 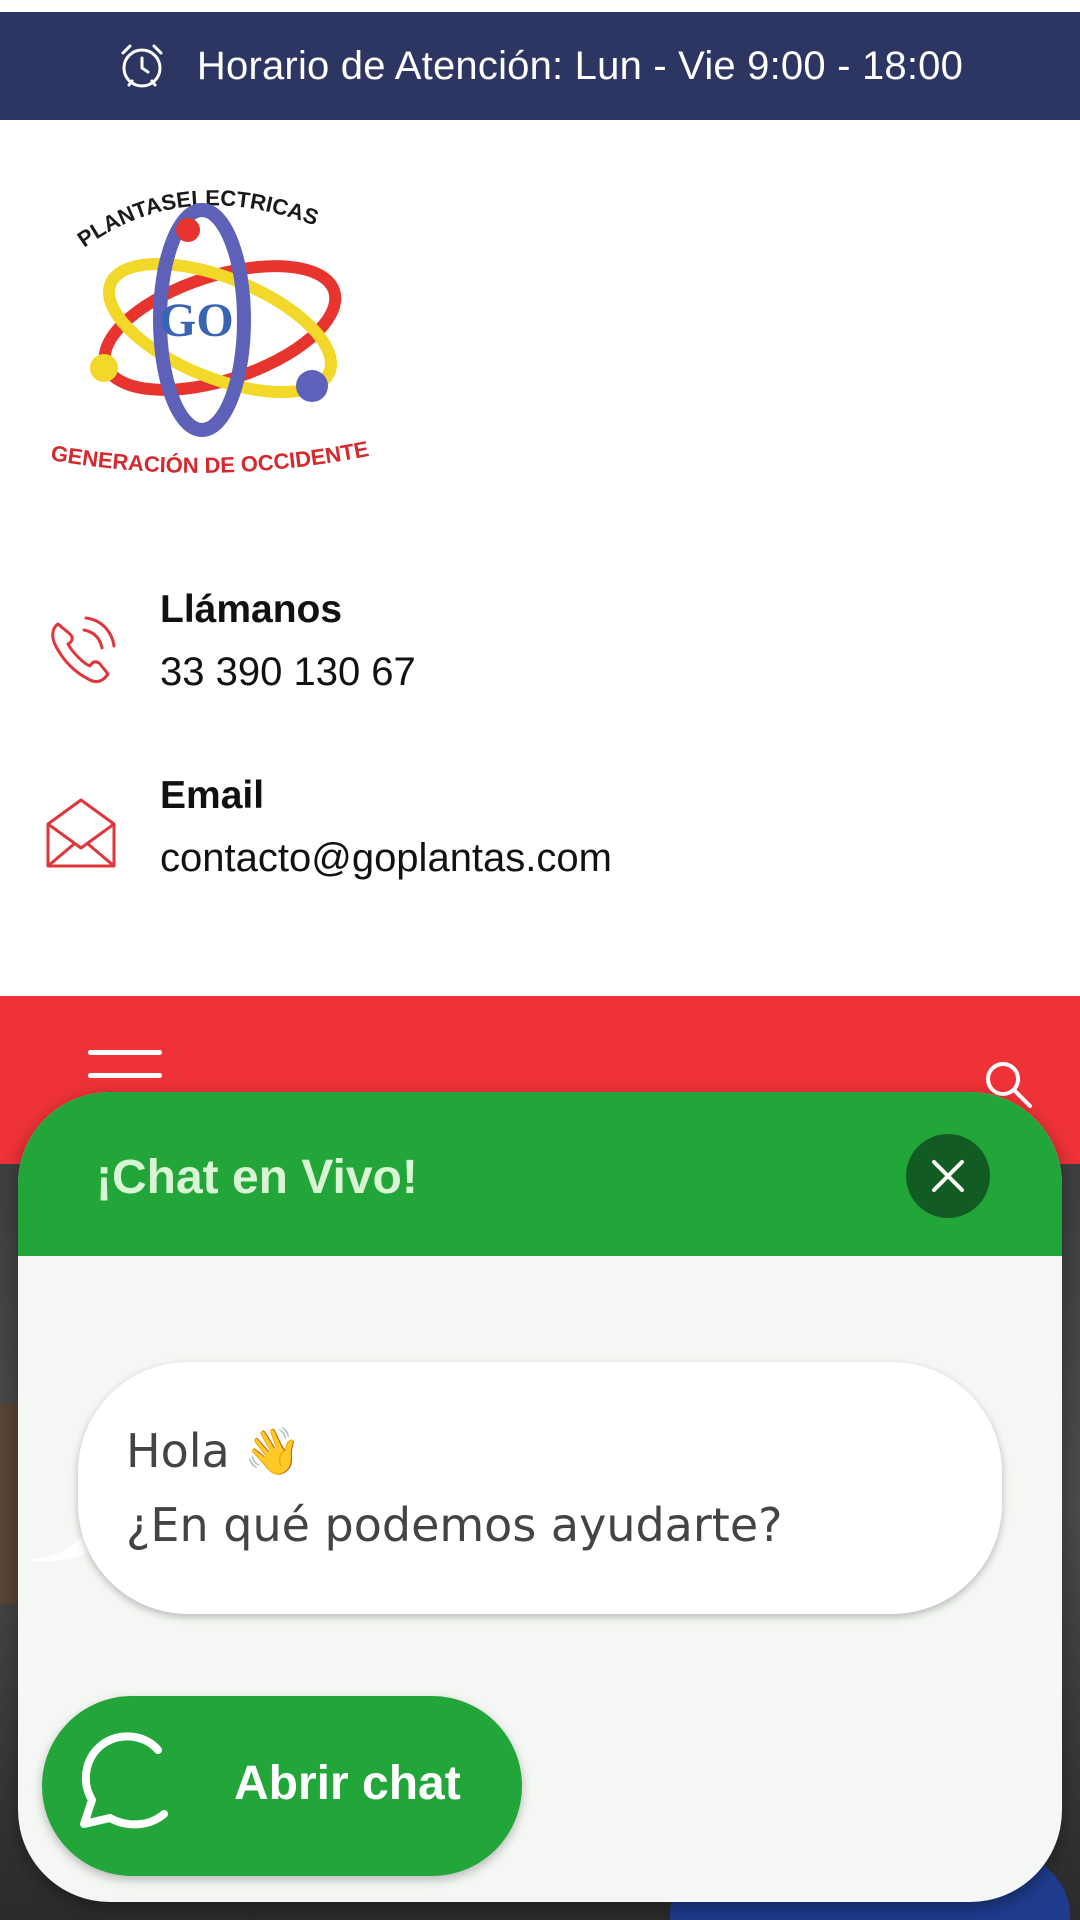 I want to click on contact-phone: Llámanos 33 390 130 67, so click(x=540, y=653).